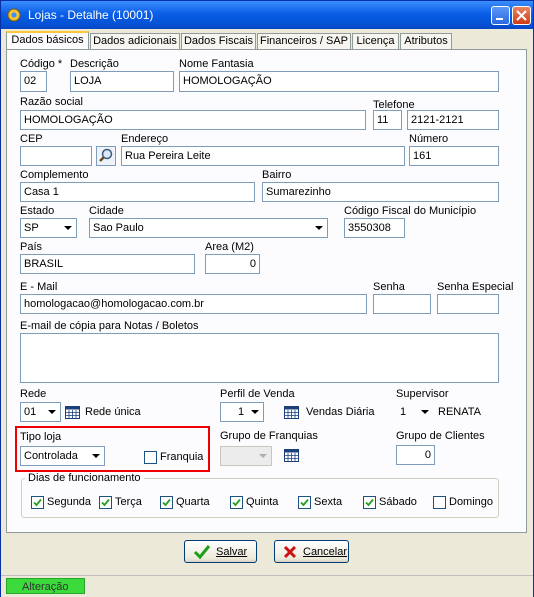 Image resolution: width=534 pixels, height=597 pixels. I want to click on quarta-checkbox, so click(166, 502).